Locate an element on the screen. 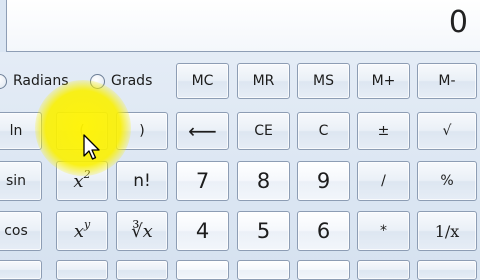  radians-radio-circle is located at coordinates (3, 81).